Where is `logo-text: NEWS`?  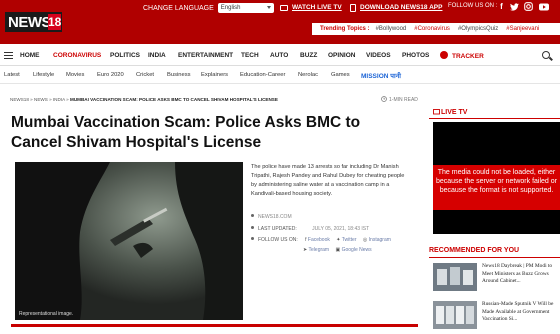
logo-text: NEWS is located at coordinates (30, 22).